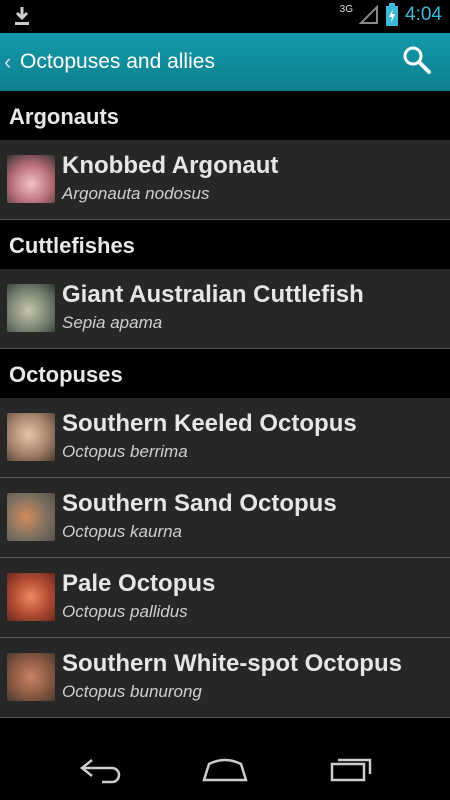 The height and width of the screenshot is (800, 450). Describe the element at coordinates (423, 14) in the screenshot. I see `clock: 4:04` at that location.